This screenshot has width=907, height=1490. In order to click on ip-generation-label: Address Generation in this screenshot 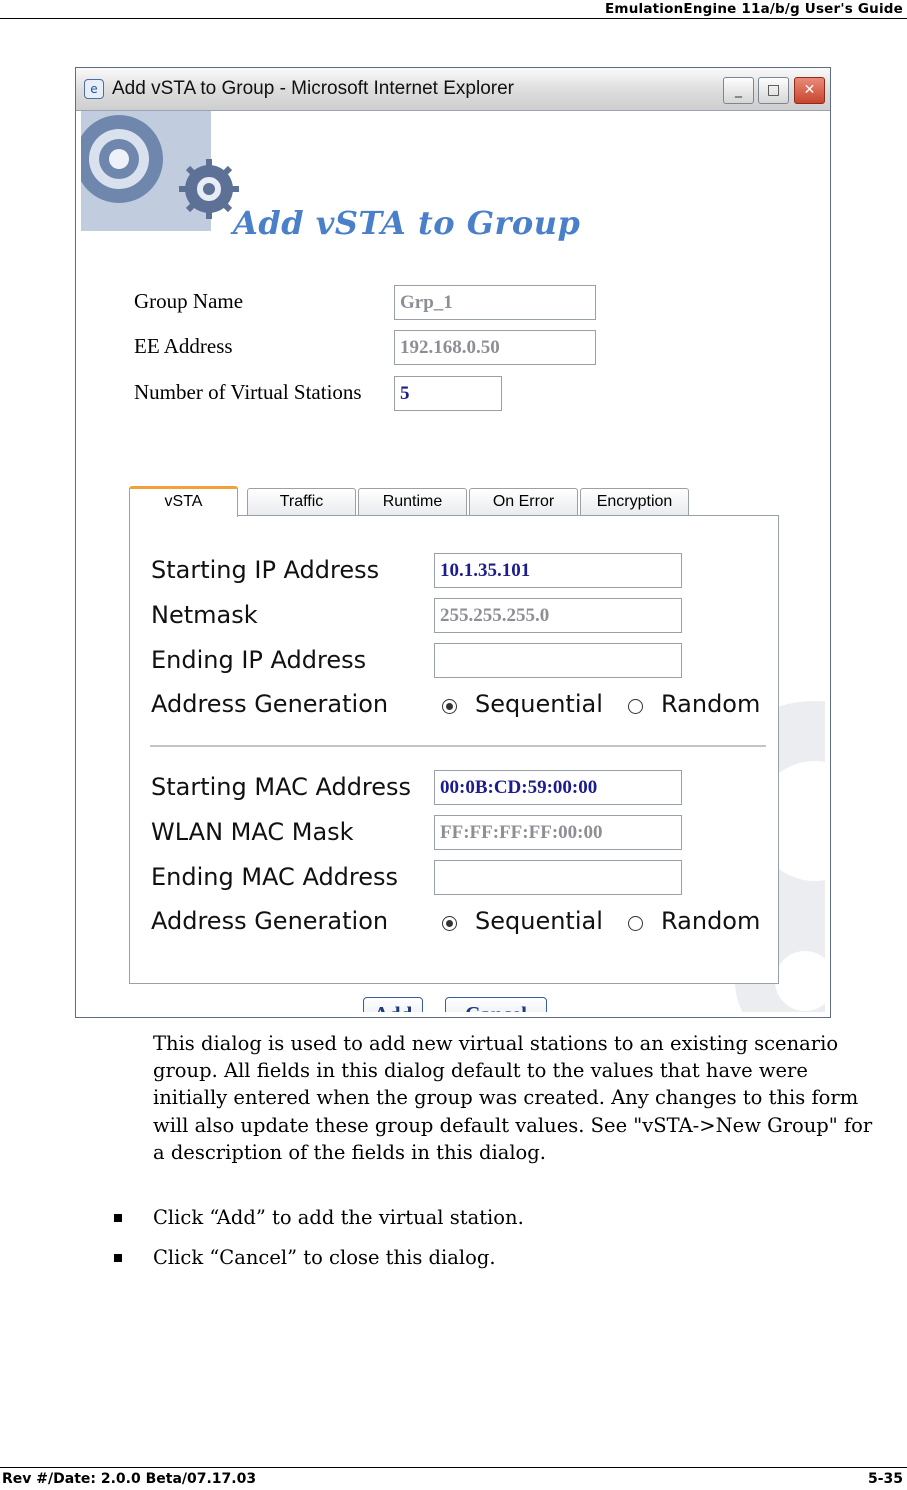, I will do `click(270, 704)`.